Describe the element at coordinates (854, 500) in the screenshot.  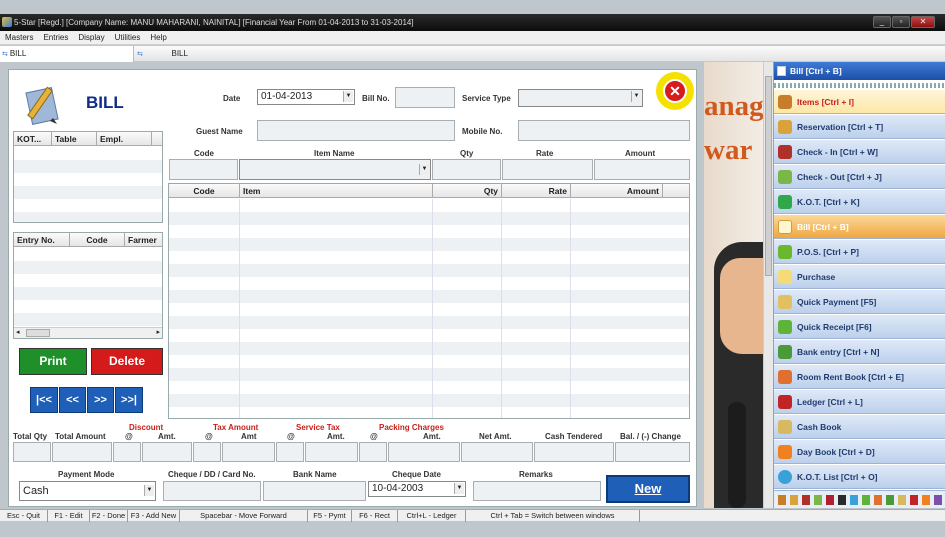
I see `pos-icon` at that location.